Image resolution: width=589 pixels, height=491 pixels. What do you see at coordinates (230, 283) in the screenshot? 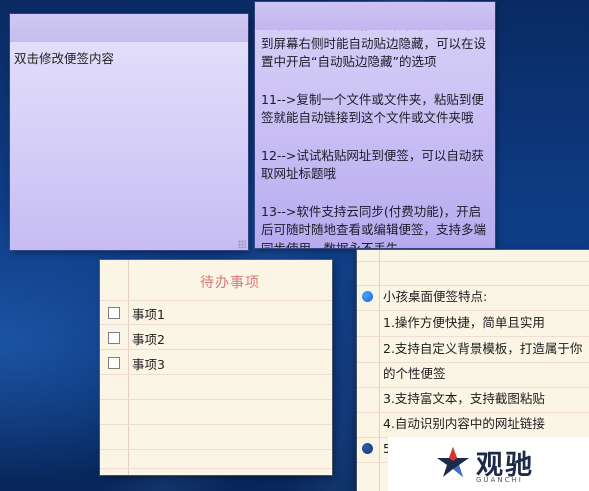
I see `todo-title: 待办事项` at bounding box center [230, 283].